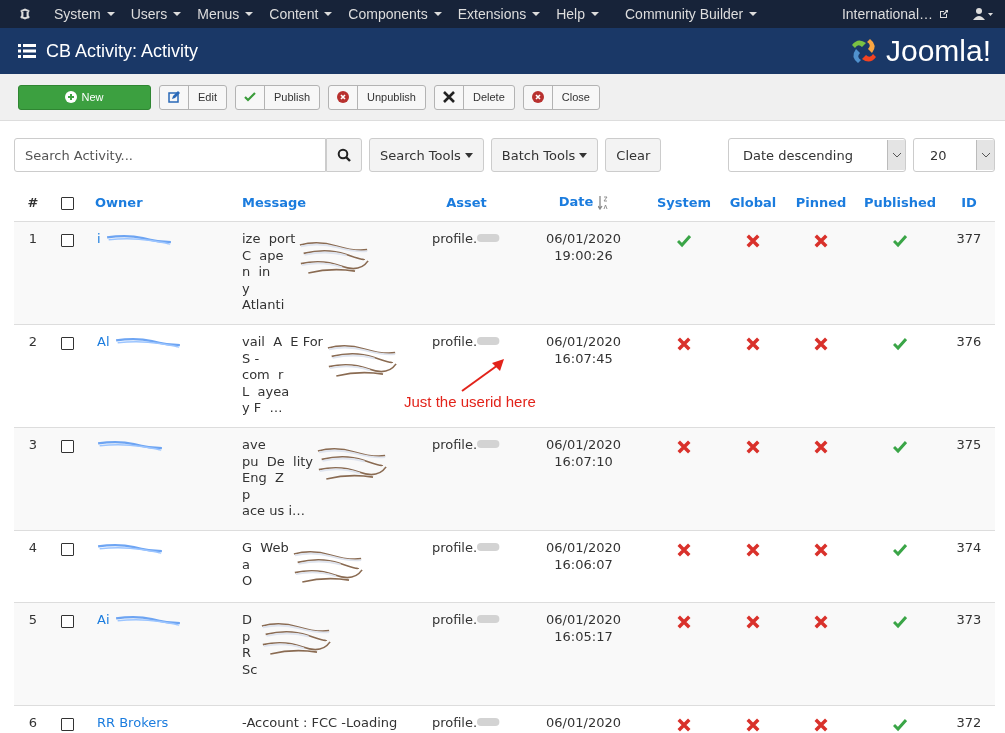 The image size is (1005, 733). Describe the element at coordinates (277, 97) in the screenshot. I see `toolbar-button: Publish` at that location.